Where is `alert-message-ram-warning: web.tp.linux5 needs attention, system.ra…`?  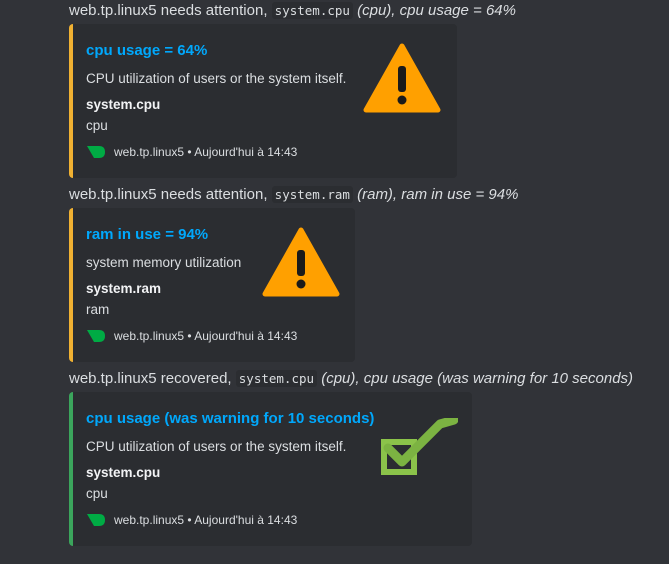
alert-message-ram-warning: web.tp.linux5 needs attention, system.ra… is located at coordinates (293, 195).